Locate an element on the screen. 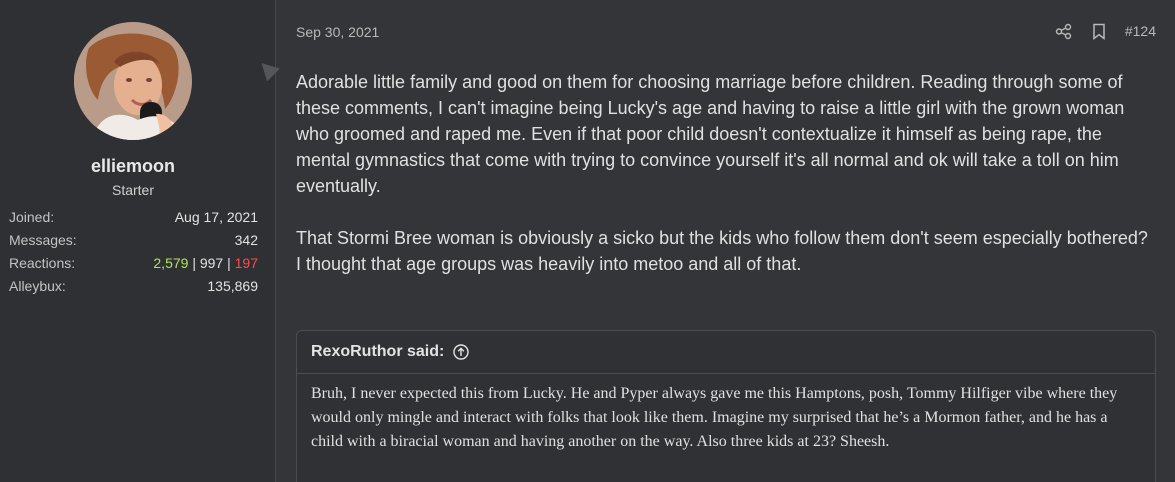  avatar-image is located at coordinates (133, 81).